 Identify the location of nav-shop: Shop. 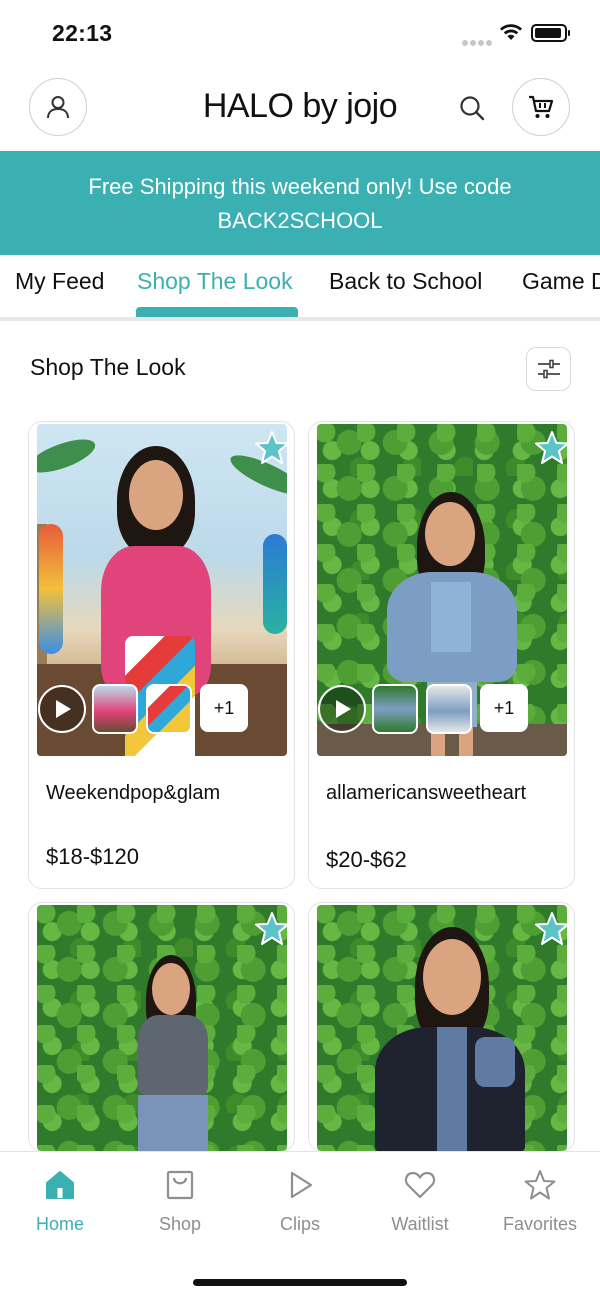
(180, 1201).